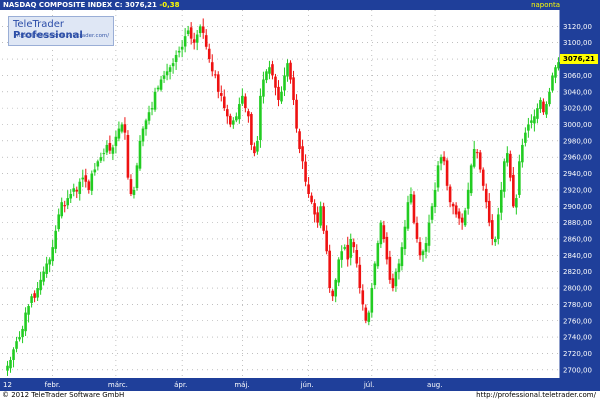 The height and width of the screenshot is (400, 600). I want to click on y-tick-label: 2900,00, so click(577, 207).